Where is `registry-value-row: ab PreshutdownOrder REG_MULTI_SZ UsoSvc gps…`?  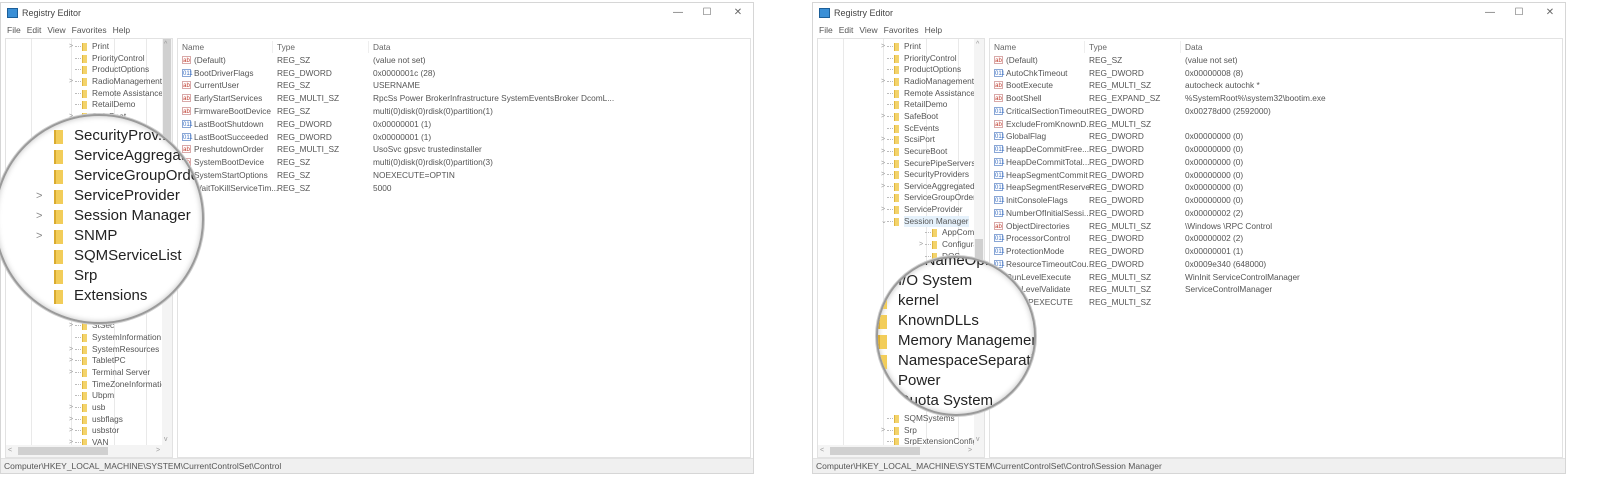
registry-value-row: ab PreshutdownOrder REG_MULTI_SZ UsoSvc gps… is located at coordinates (464, 149).